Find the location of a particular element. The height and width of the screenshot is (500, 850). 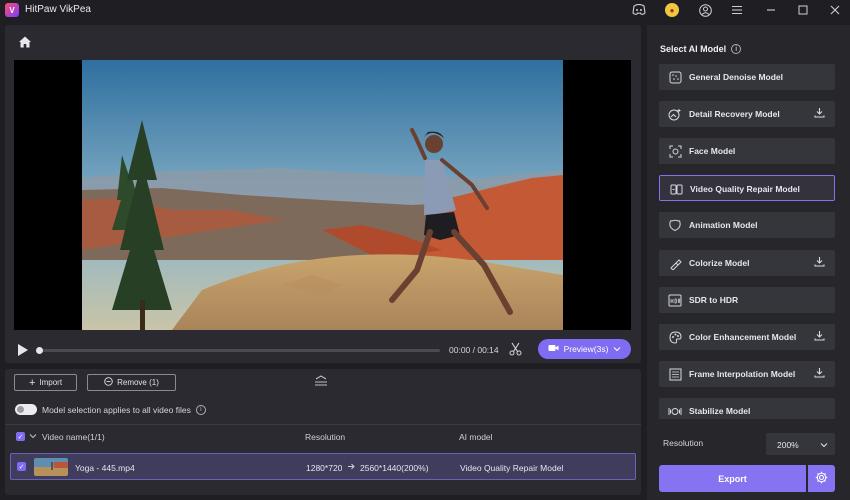

collapse-icon is located at coordinates (321, 382).